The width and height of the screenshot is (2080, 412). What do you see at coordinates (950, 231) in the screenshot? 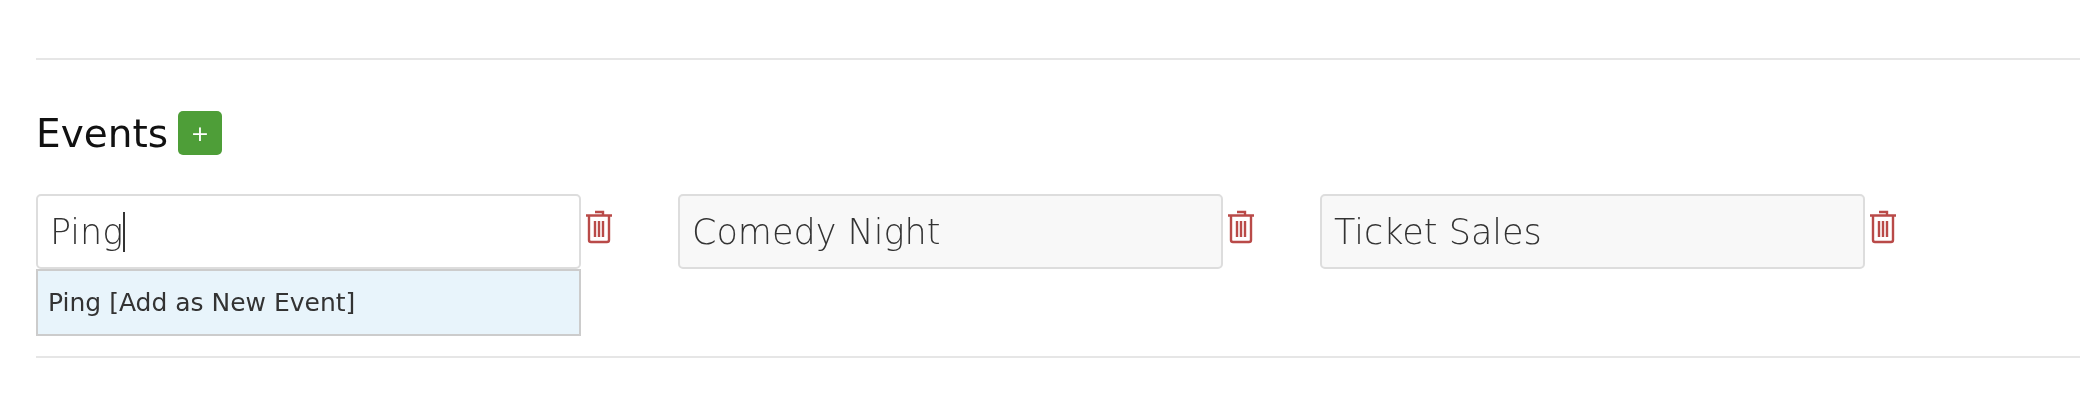
I see `input-field: Comedy Night` at bounding box center [950, 231].